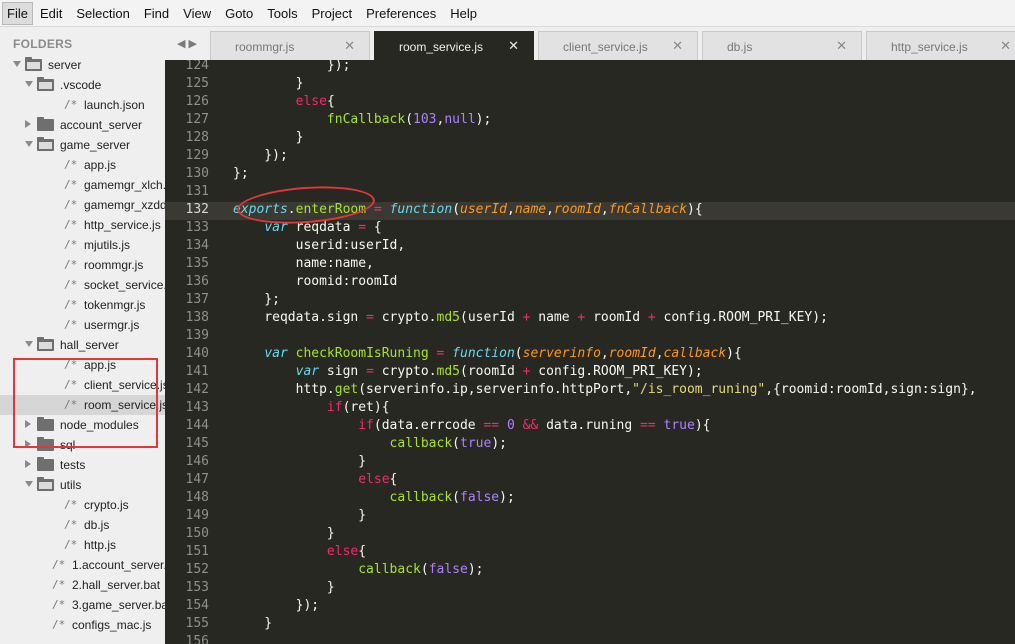 The height and width of the screenshot is (644, 1015). What do you see at coordinates (590, 499) in the screenshot?
I see `code-line: 148 callback(false);` at bounding box center [590, 499].